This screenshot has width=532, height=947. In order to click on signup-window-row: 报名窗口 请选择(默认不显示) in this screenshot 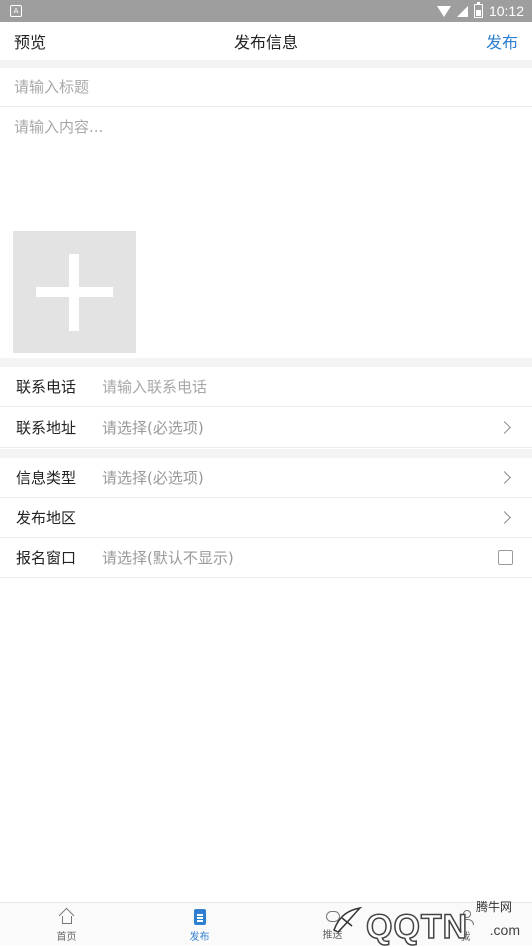, I will do `click(266, 558)`.